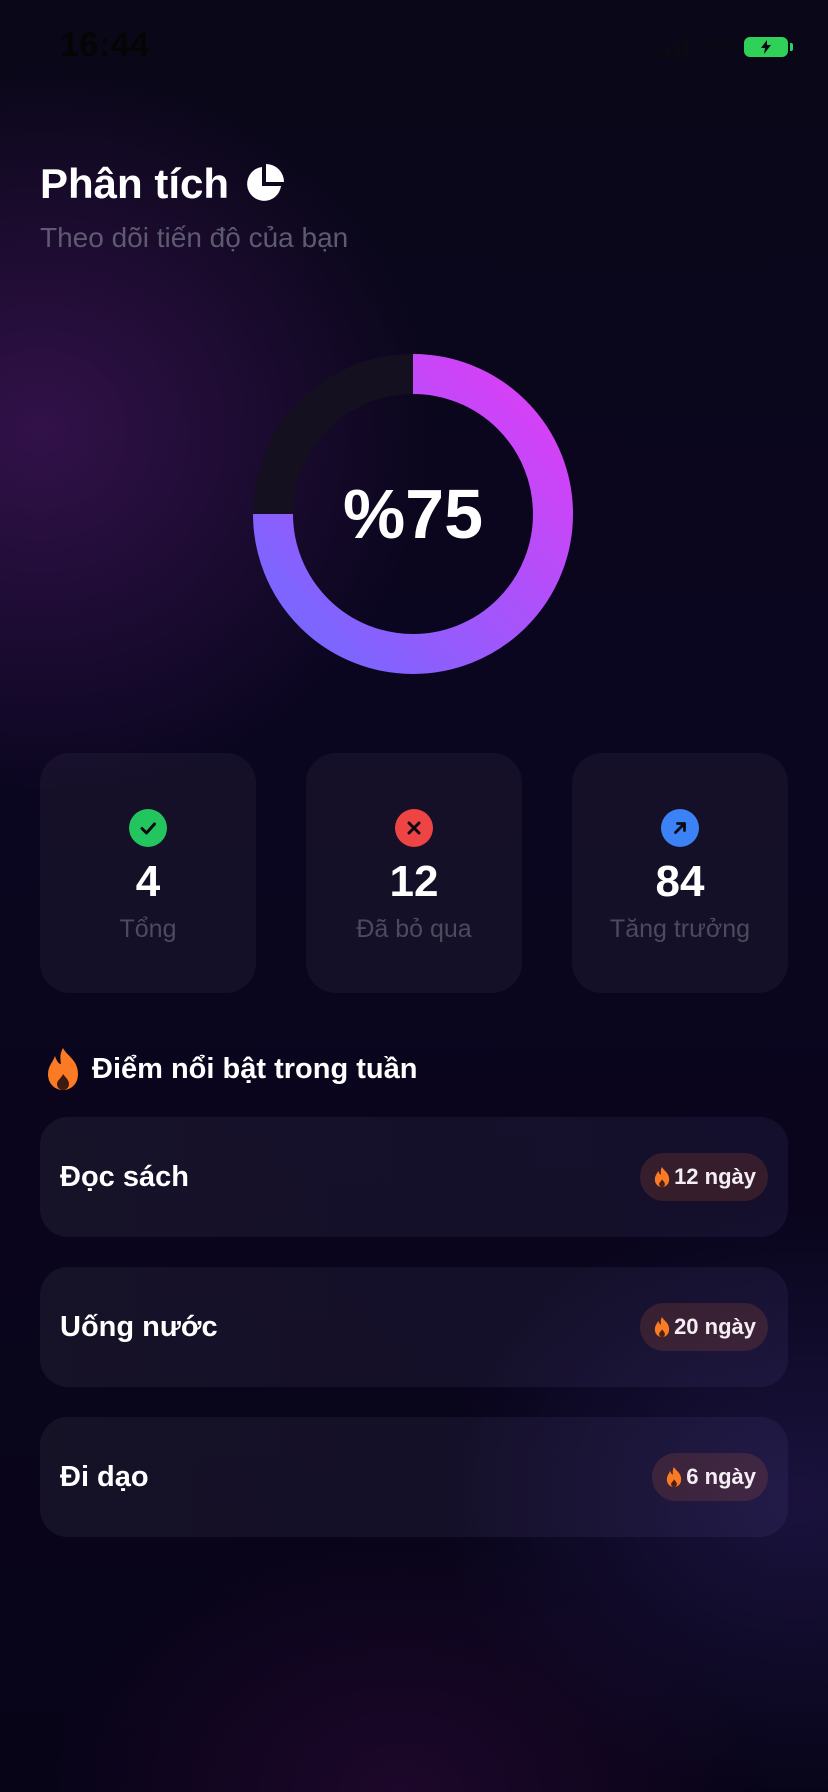 This screenshot has width=828, height=1792. I want to click on battery-icon, so click(768, 47).